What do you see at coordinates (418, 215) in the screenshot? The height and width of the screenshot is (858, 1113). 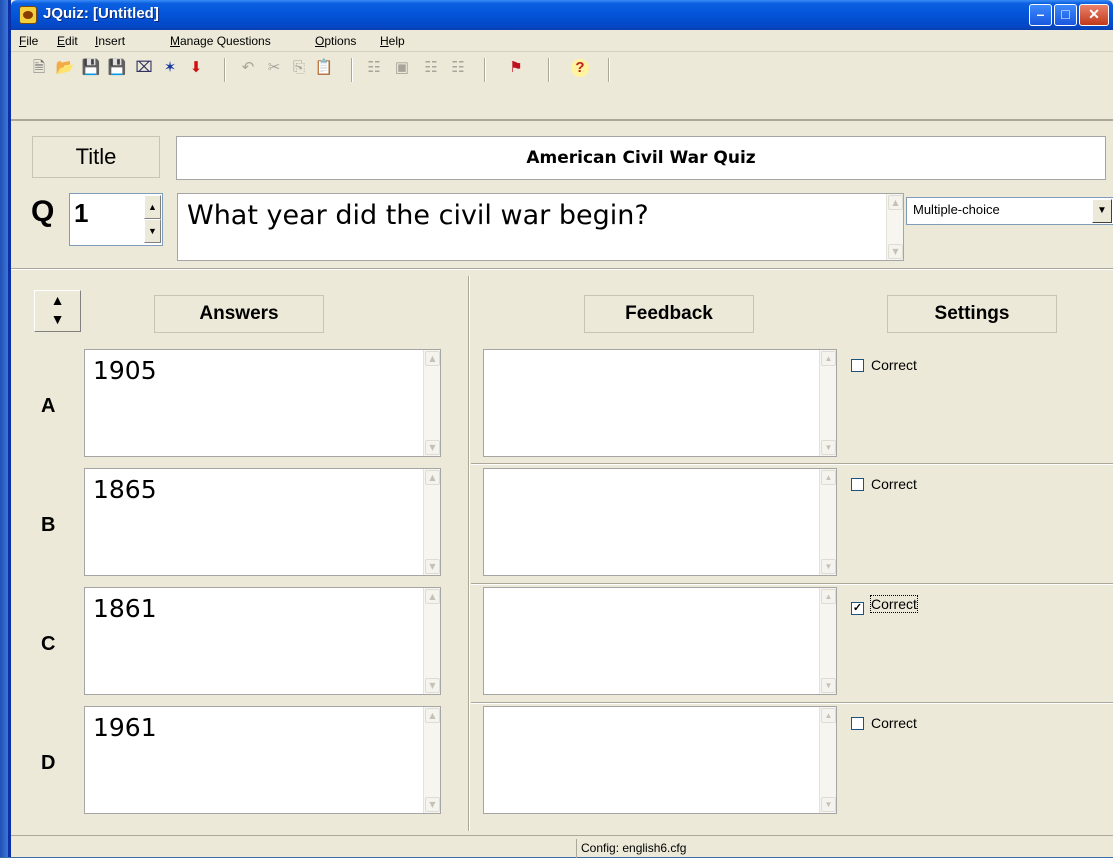 I see `question-text: What year did the civil war begin?` at bounding box center [418, 215].